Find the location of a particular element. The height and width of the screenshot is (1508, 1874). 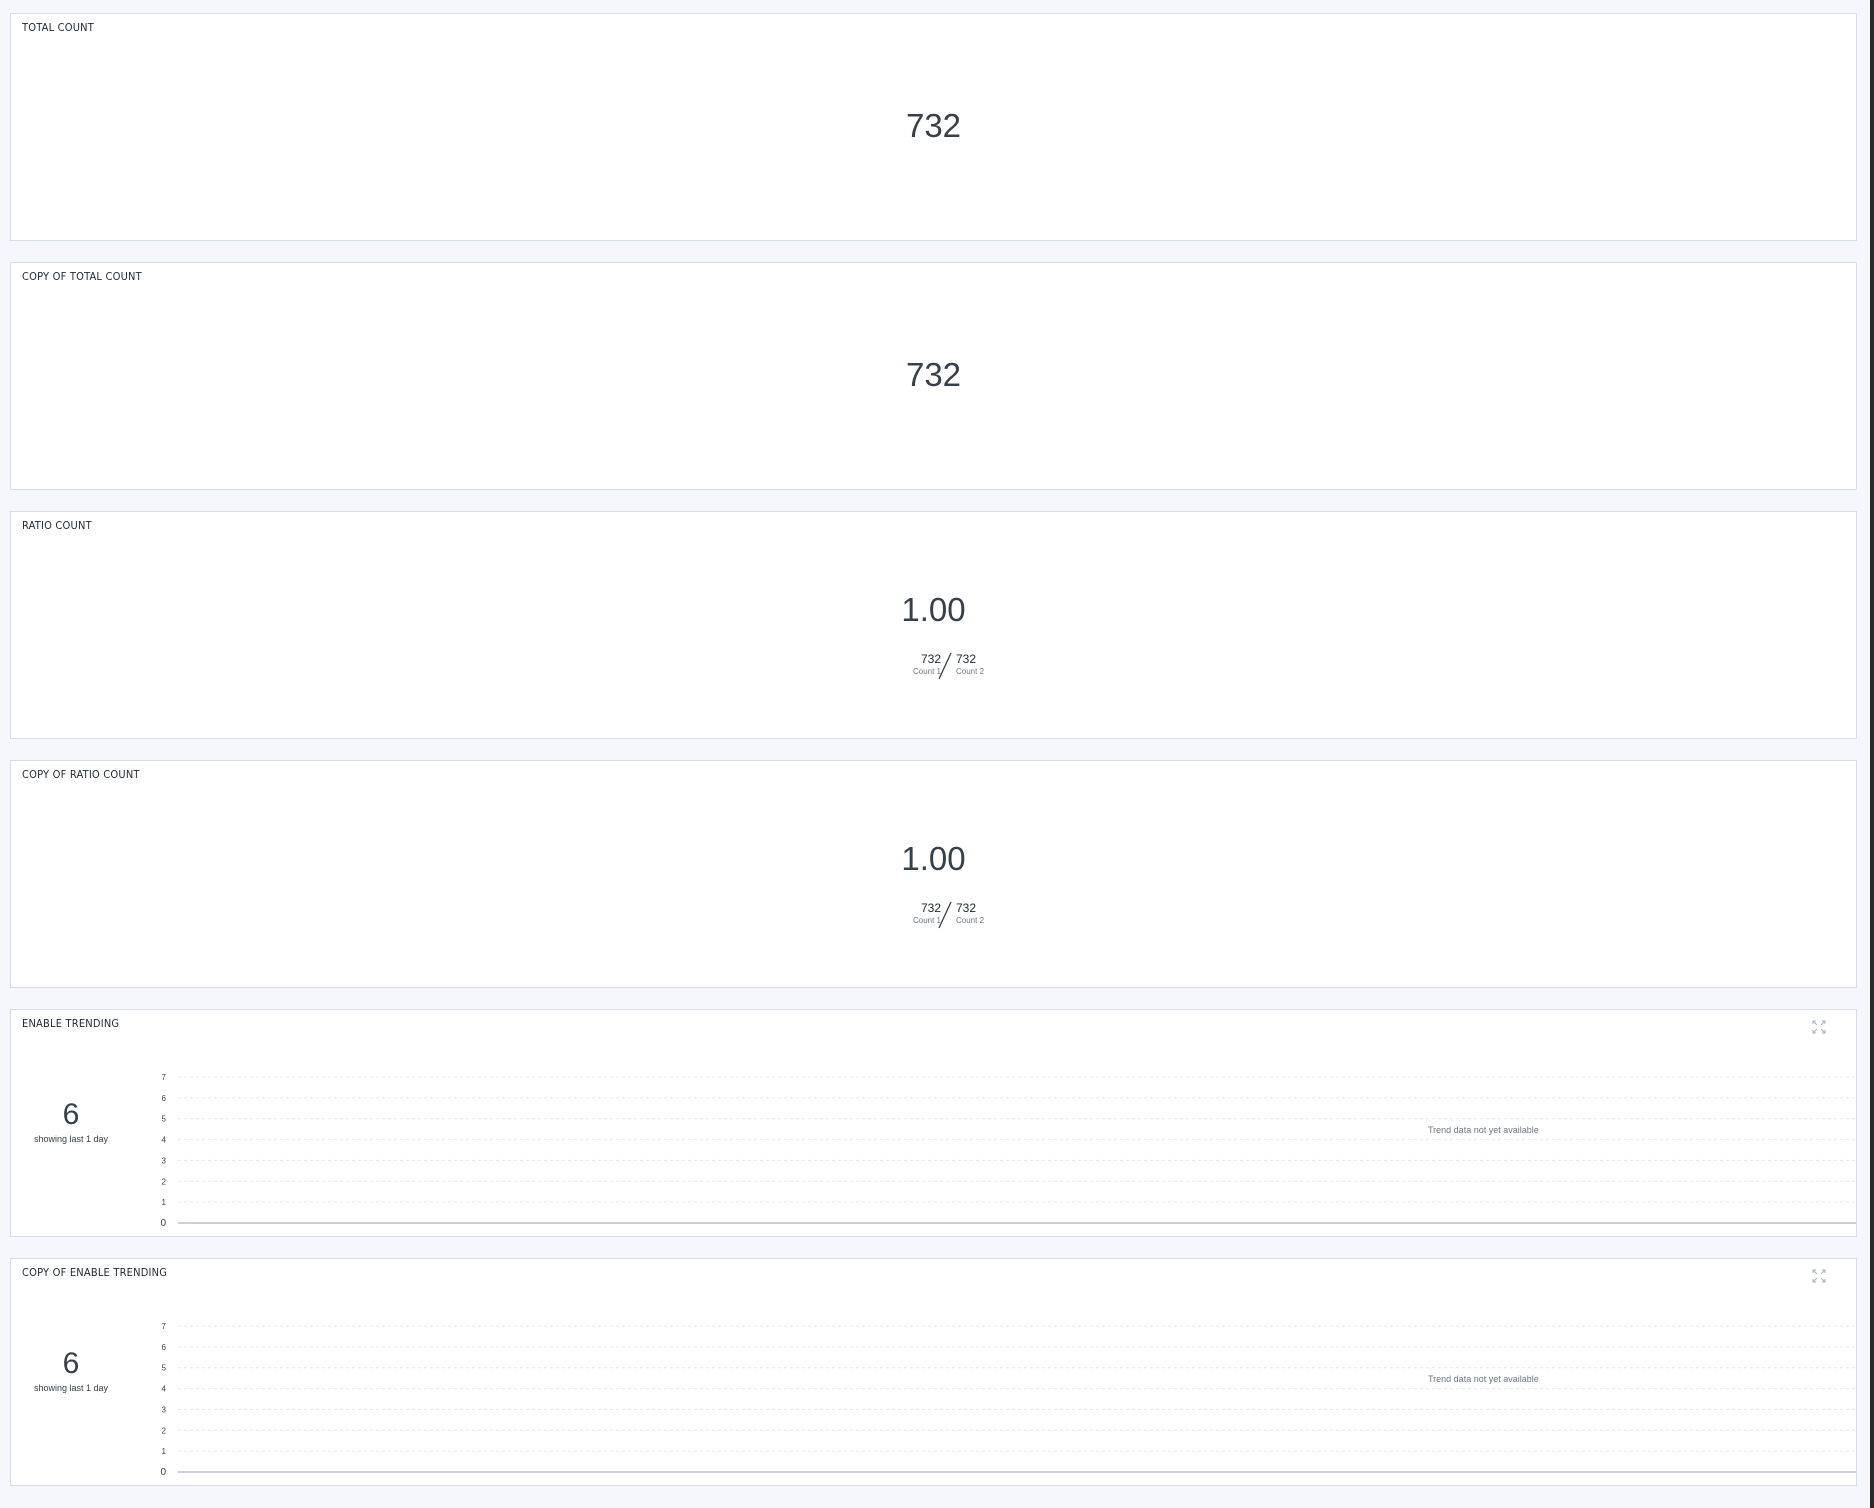

panel-title: COPY OF ENABLE TRENDING is located at coordinates (95, 1272).